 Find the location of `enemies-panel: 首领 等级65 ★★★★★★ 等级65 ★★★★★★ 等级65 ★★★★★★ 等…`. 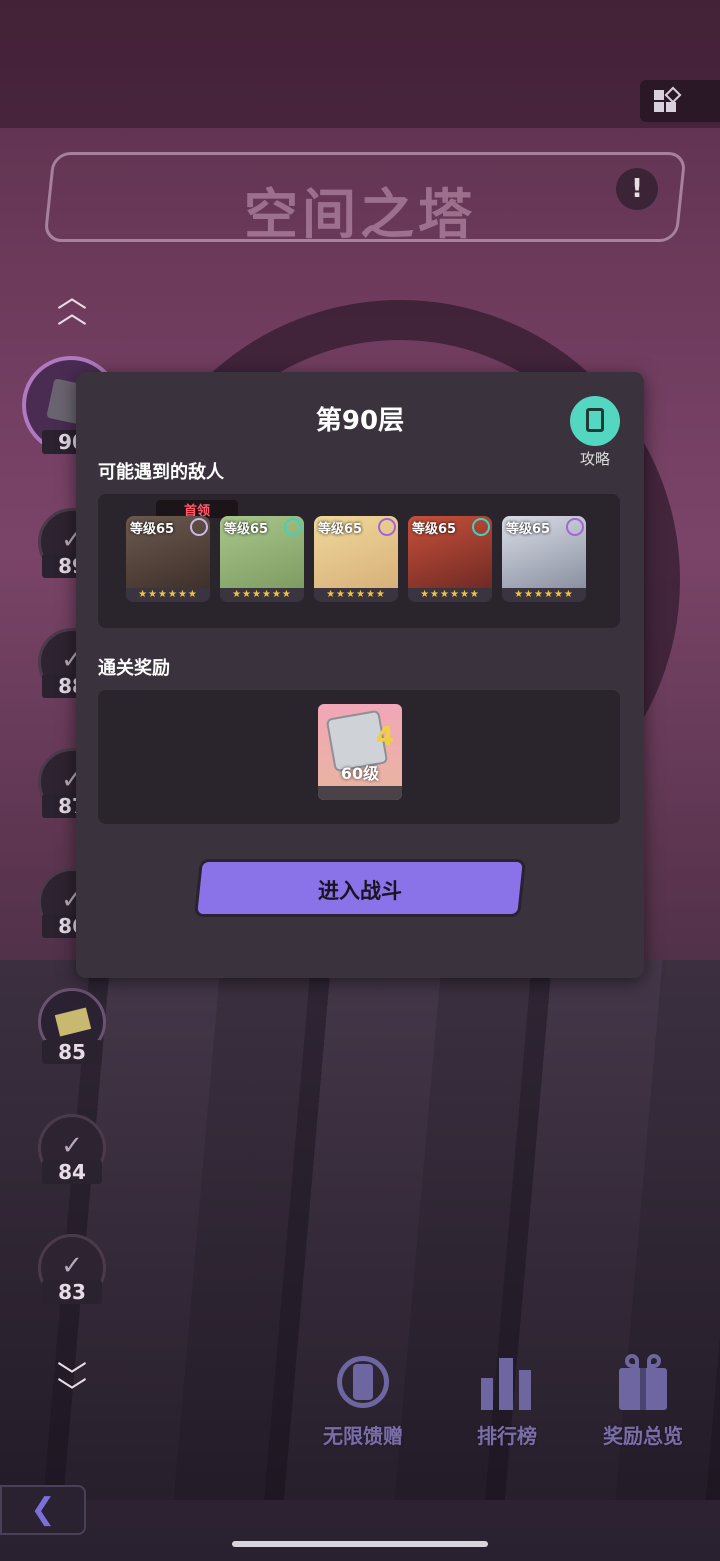

enemies-panel: 首领 等级65 ★★★★★★ 等级65 ★★★★★★ 等级65 ★★★★★★ 等… is located at coordinates (359, 561).